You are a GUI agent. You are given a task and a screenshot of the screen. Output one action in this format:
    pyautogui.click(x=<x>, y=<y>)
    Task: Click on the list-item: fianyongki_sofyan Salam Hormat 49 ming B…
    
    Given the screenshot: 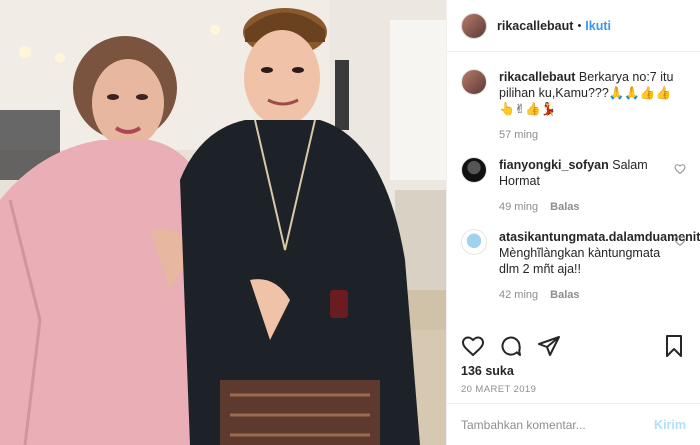 What is the action you would take?
    pyautogui.click(x=573, y=186)
    